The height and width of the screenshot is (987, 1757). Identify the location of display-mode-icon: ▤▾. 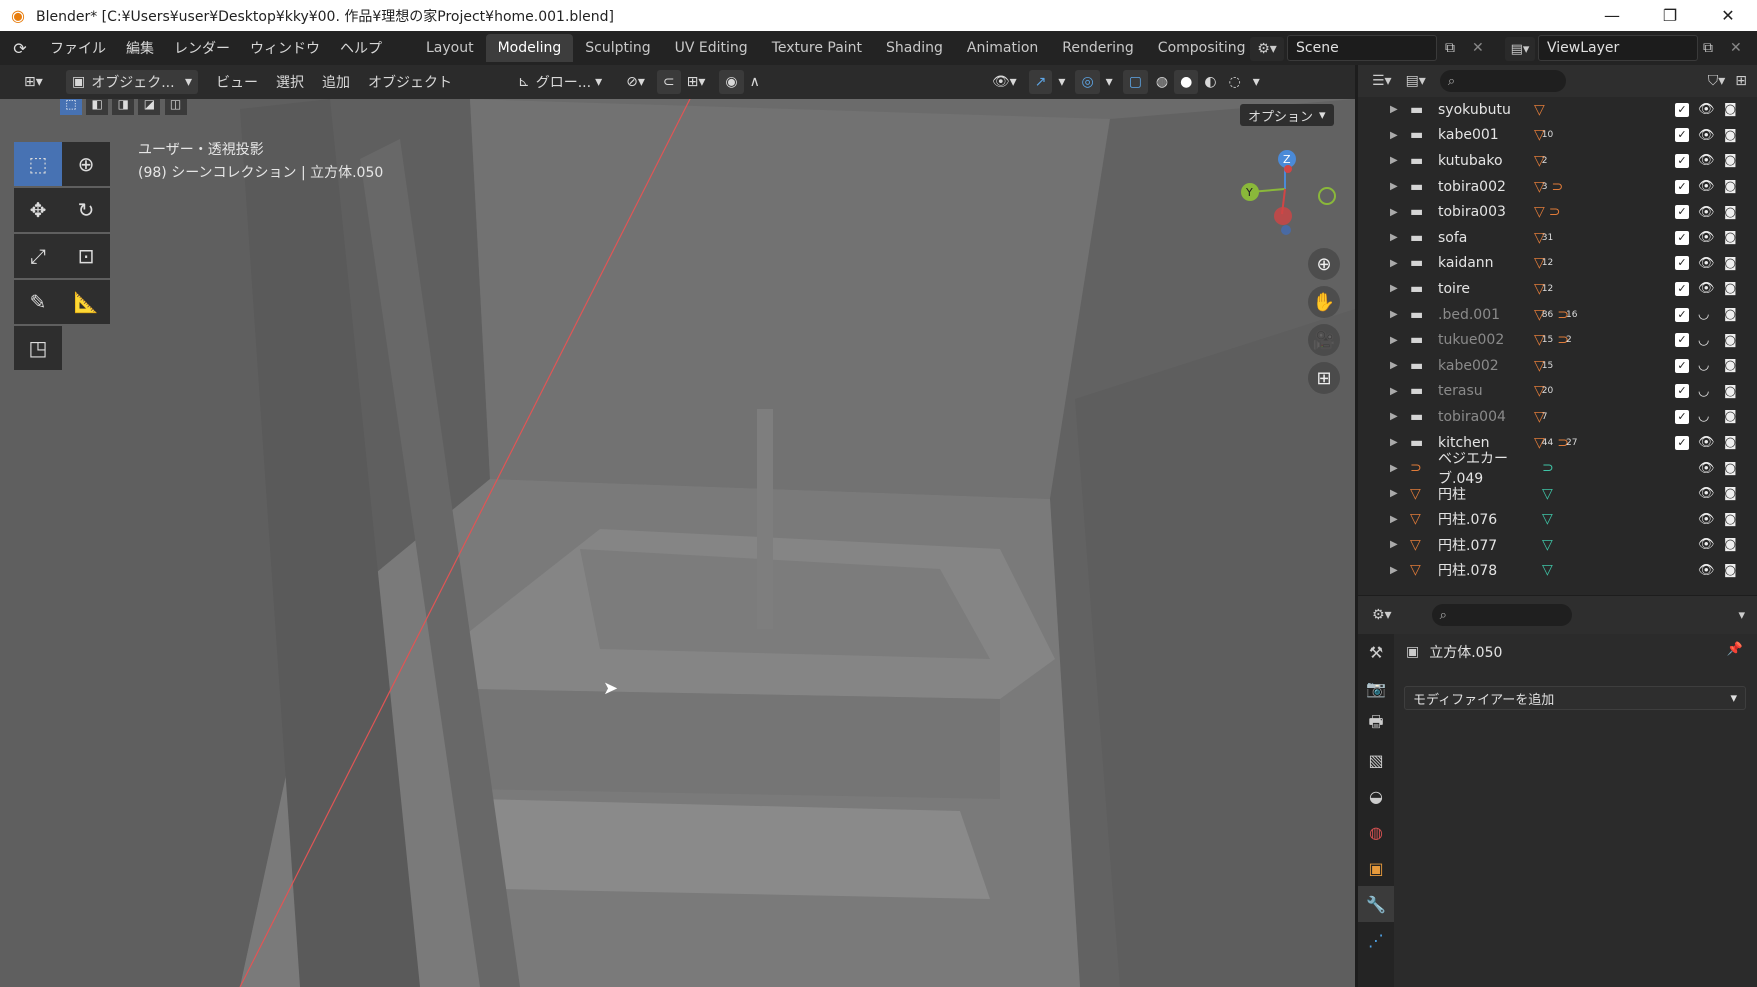
(1416, 81).